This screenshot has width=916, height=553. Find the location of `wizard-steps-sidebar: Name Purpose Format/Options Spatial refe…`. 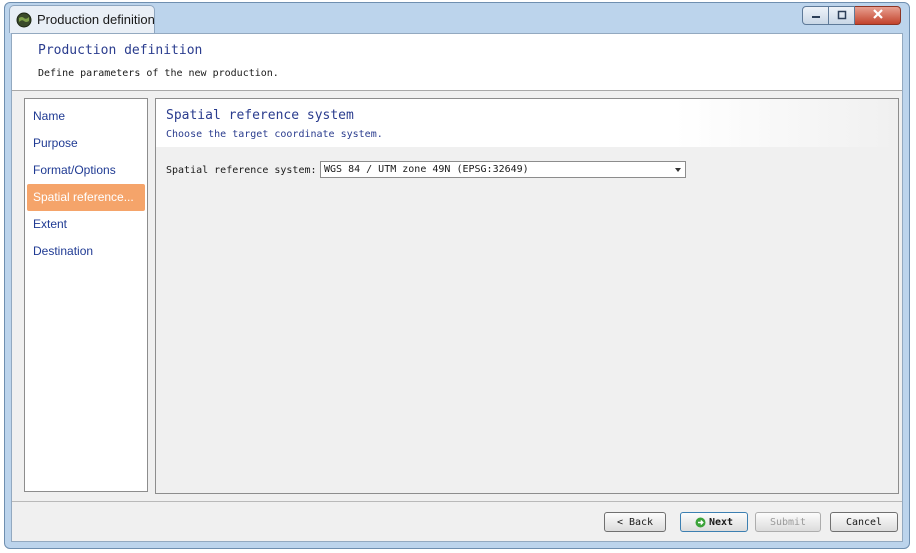

wizard-steps-sidebar: Name Purpose Format/Options Spatial refe… is located at coordinates (86, 295).